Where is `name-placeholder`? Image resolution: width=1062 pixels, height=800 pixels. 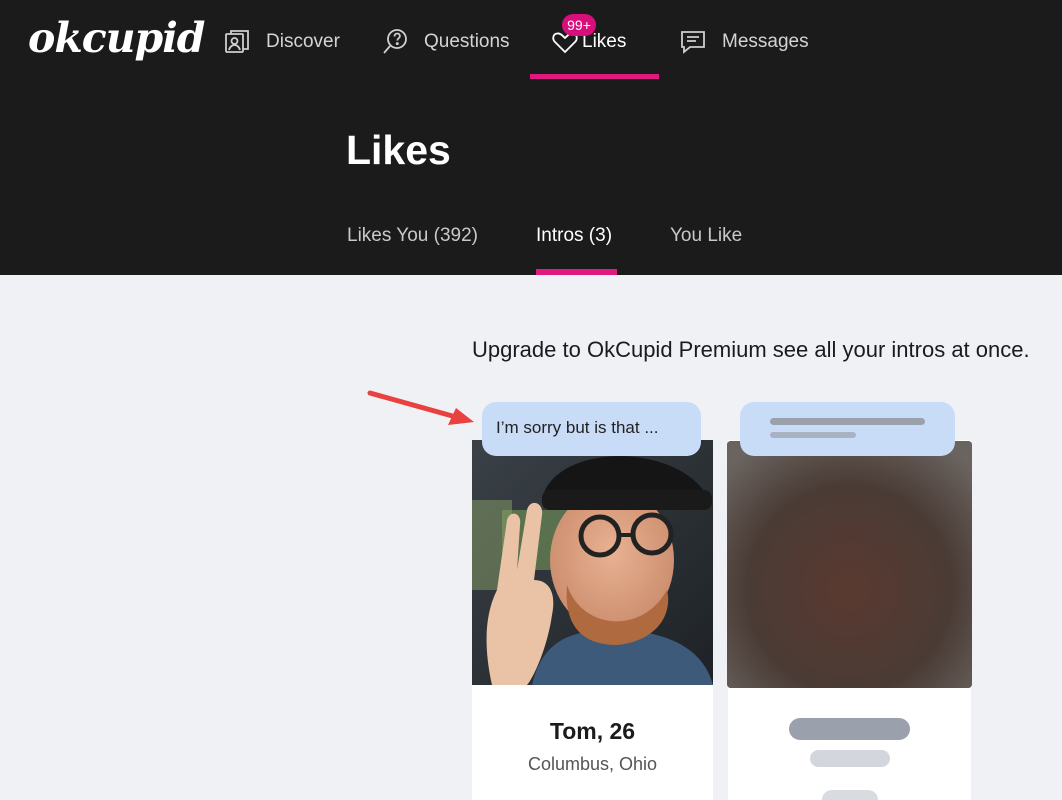
name-placeholder is located at coordinates (849, 729).